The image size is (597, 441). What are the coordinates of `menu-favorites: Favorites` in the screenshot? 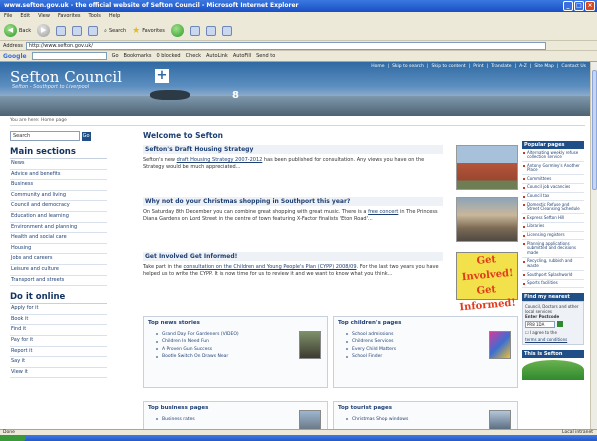 It's located at (69, 16).